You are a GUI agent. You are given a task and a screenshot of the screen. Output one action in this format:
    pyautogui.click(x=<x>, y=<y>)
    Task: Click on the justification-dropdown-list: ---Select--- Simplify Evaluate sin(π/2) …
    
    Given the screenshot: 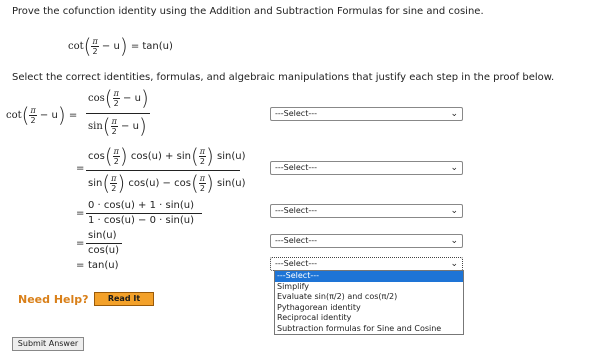 What is the action you would take?
    pyautogui.click(x=369, y=302)
    